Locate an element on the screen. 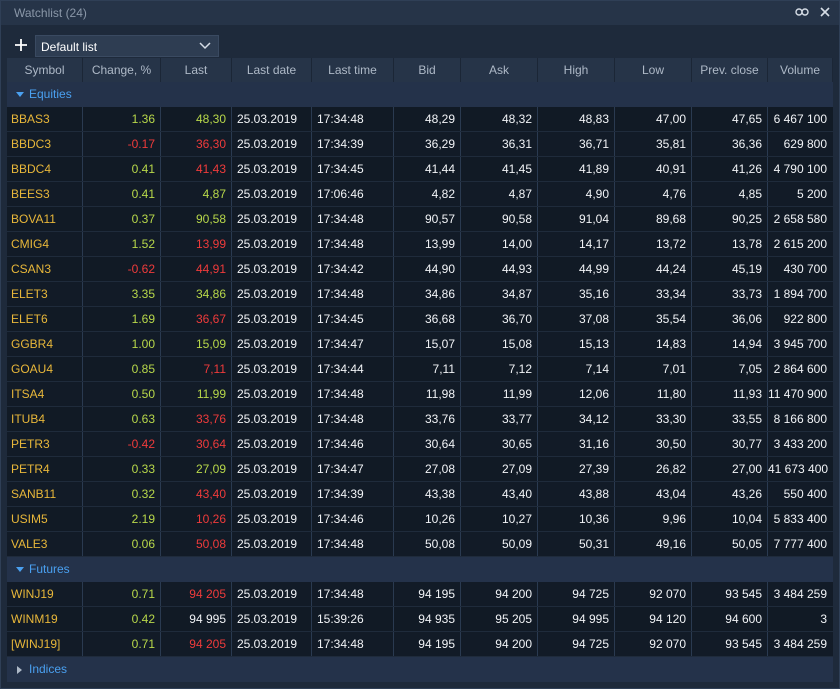 This screenshot has width=840, height=689. cell-volume: 2 864 600 is located at coordinates (800, 369).